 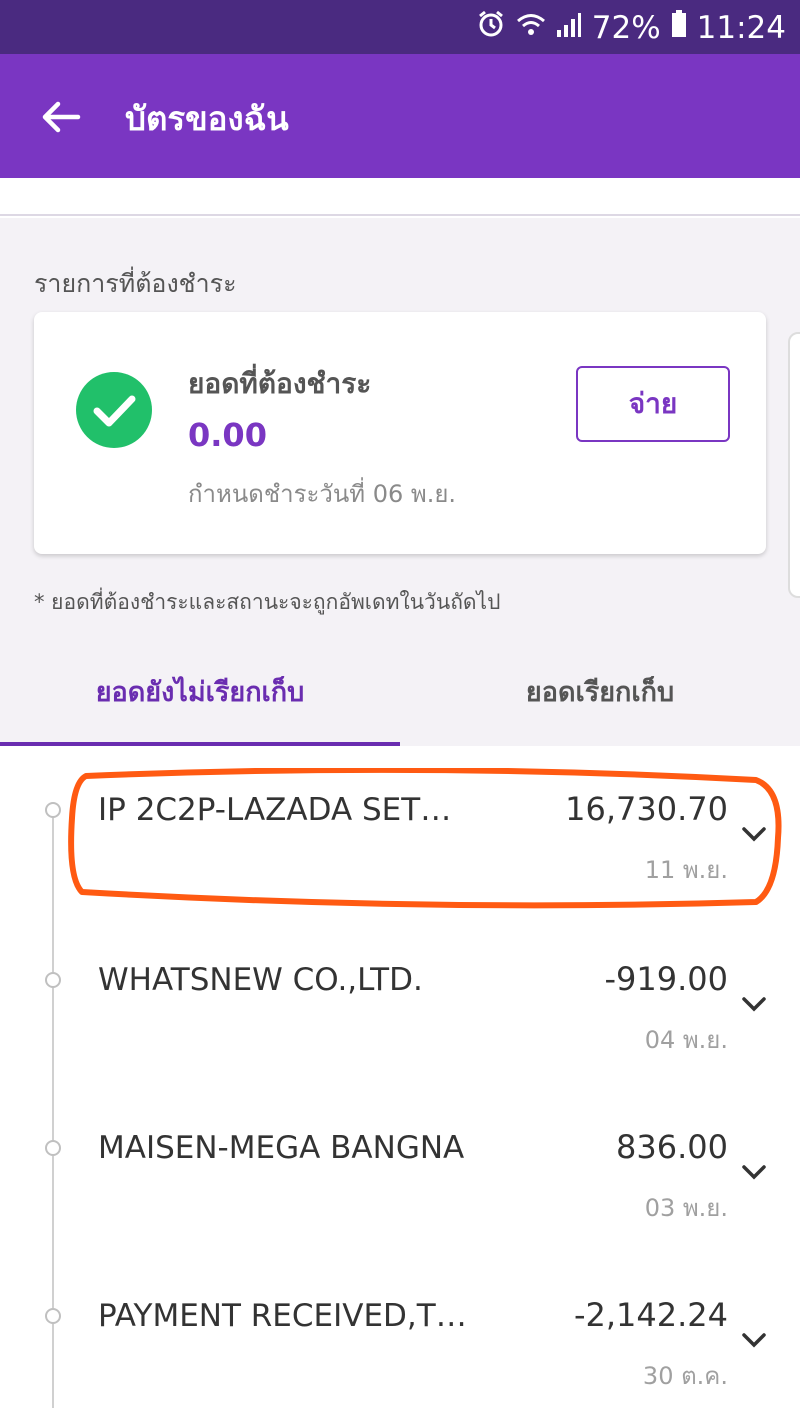 I want to click on wifi-icon, so click(x=531, y=28).